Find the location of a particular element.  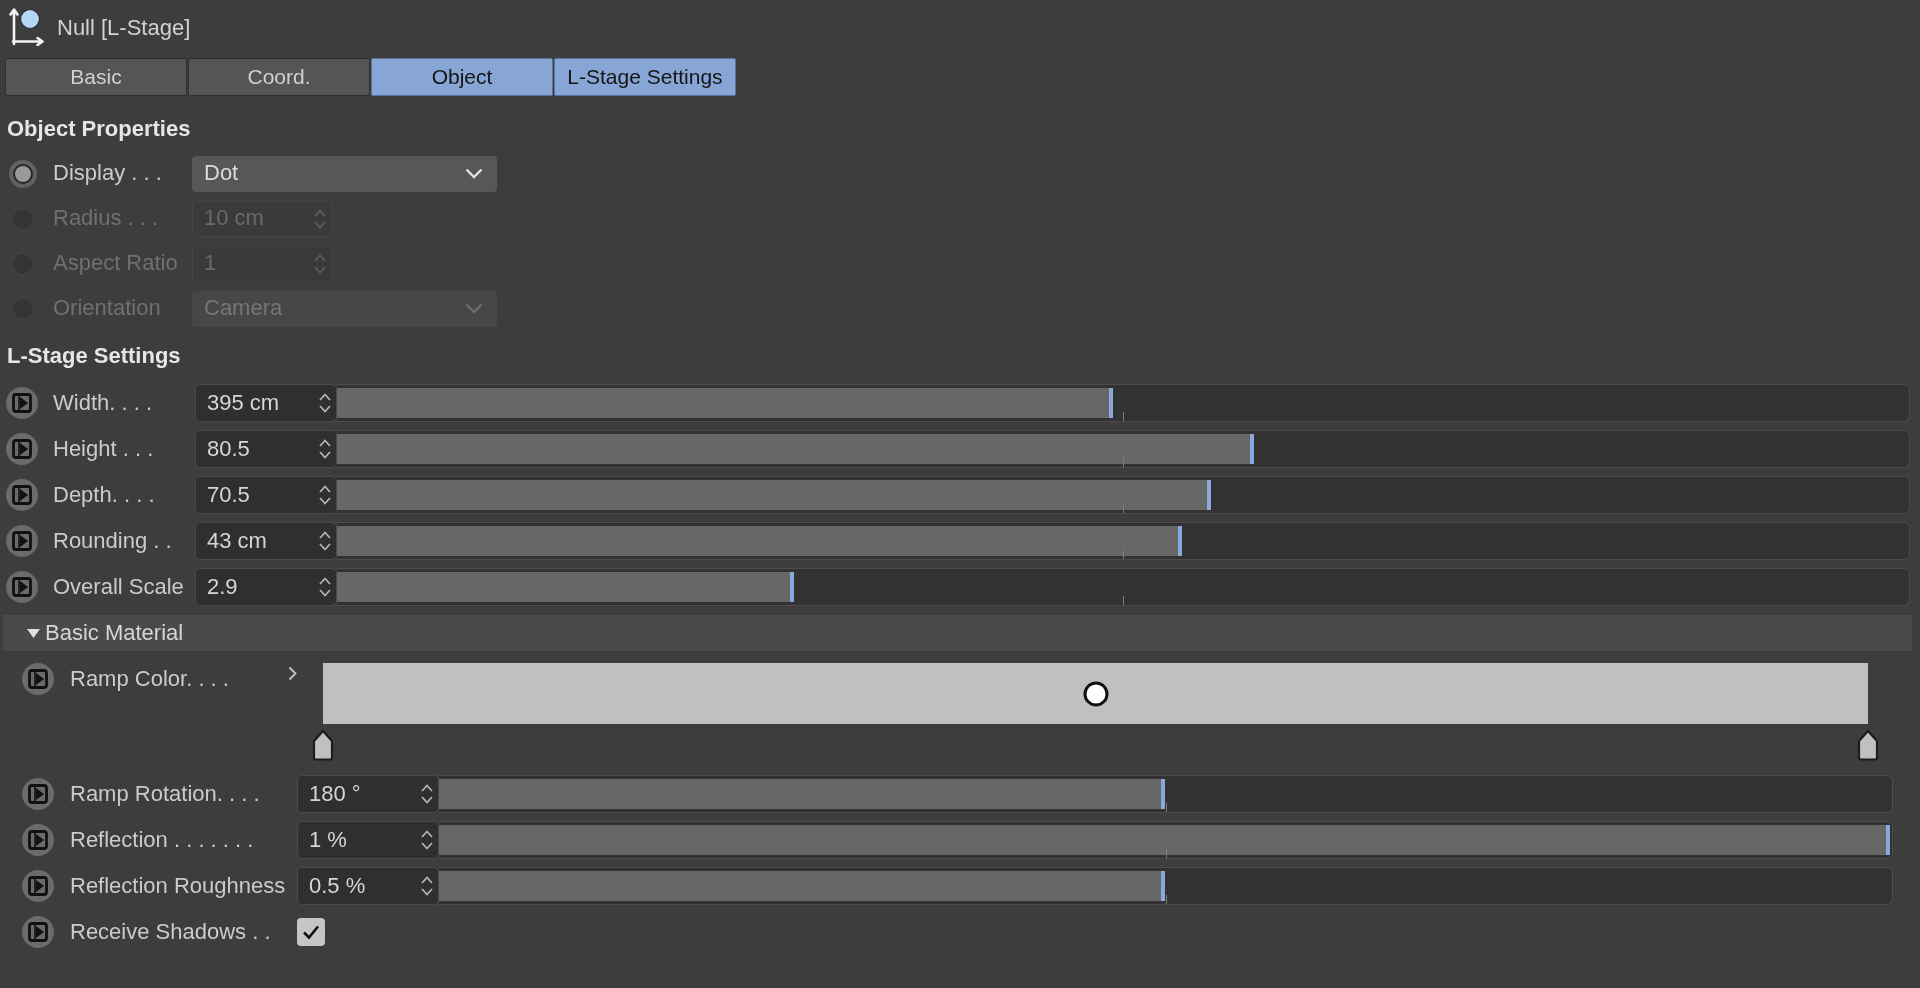

number-field: 180 ° is located at coordinates (368, 794).